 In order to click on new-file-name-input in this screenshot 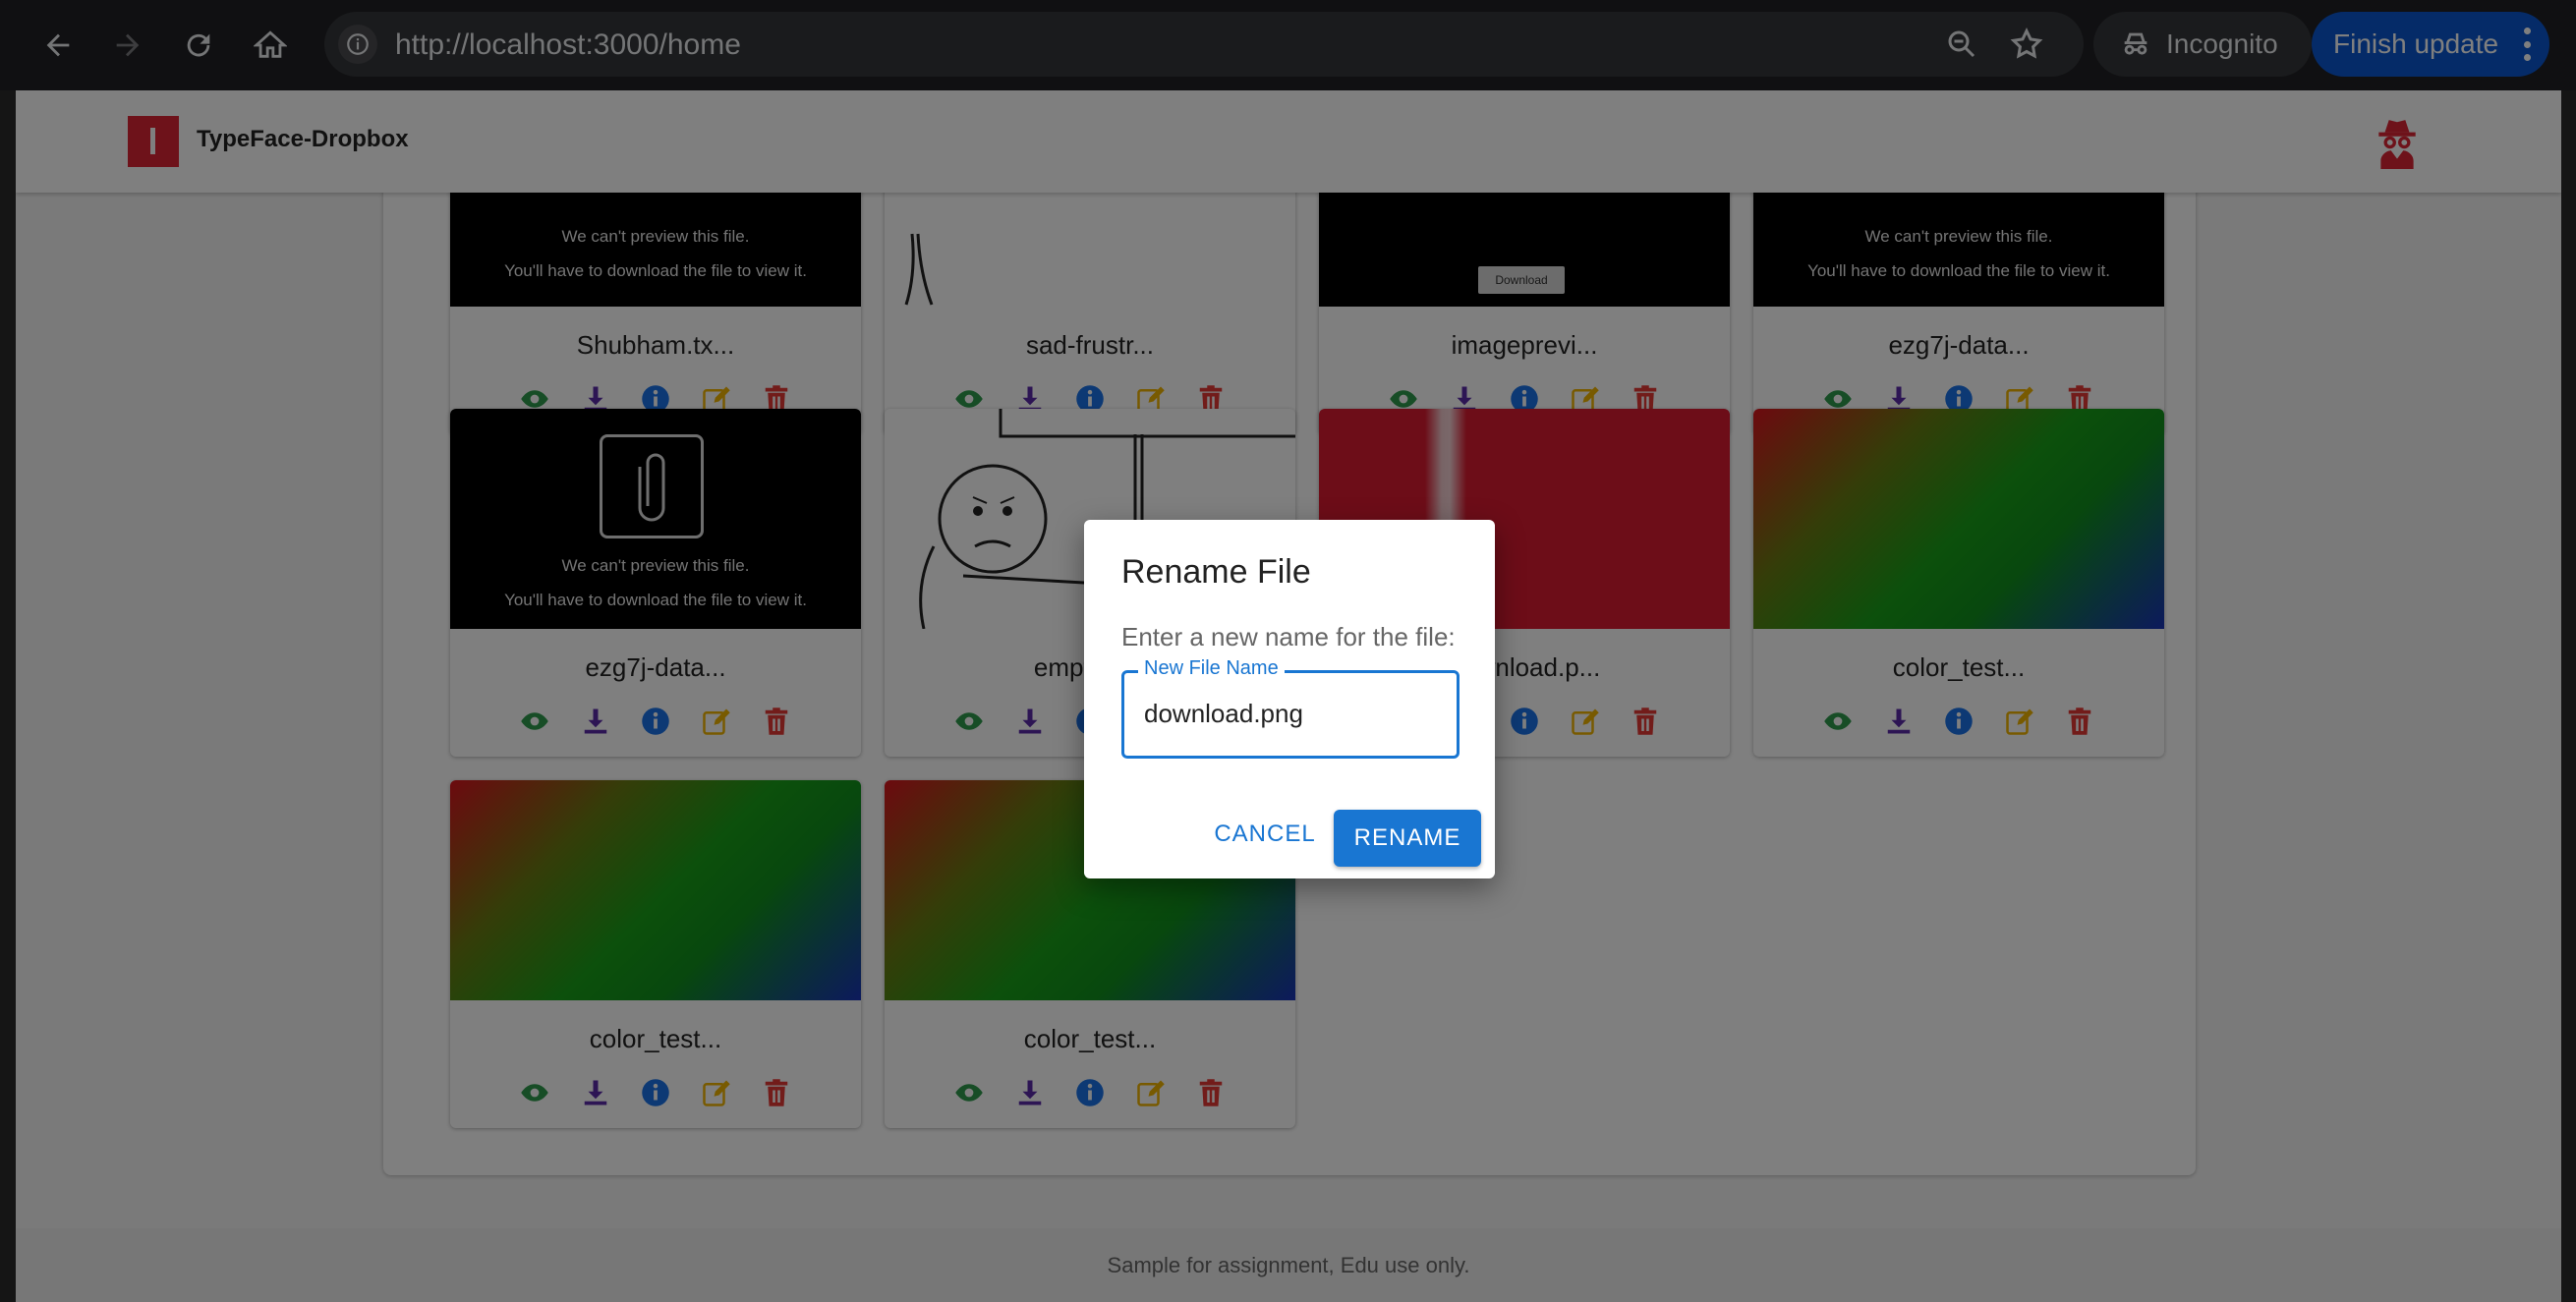, I will do `click(1292, 714)`.